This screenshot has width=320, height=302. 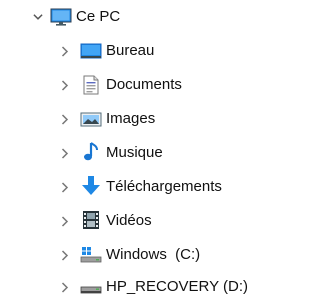 What do you see at coordinates (91, 186) in the screenshot?
I see `download-arrow-icon` at bounding box center [91, 186].